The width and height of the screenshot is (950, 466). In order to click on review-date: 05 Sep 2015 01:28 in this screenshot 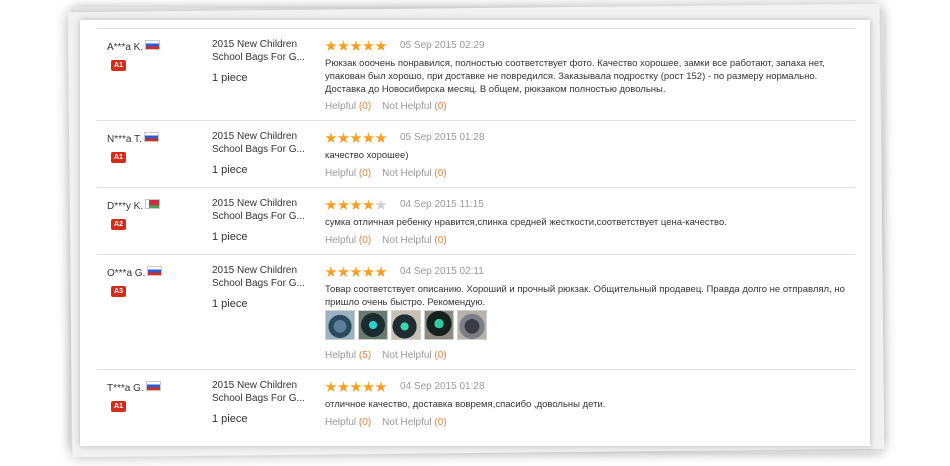, I will do `click(442, 137)`.